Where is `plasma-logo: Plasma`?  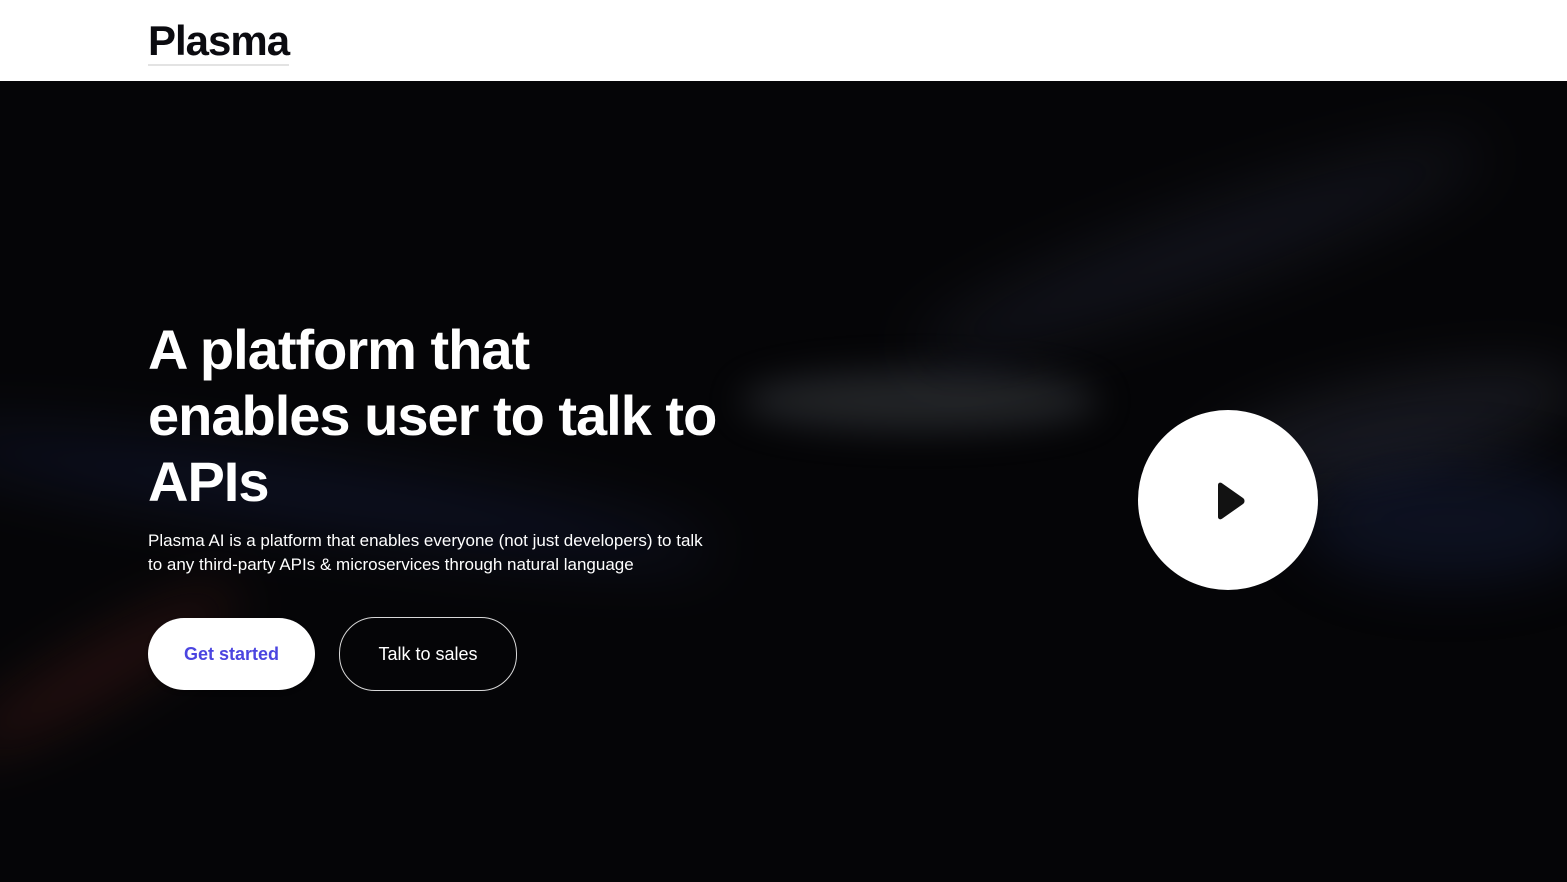
plasma-logo: Plasma is located at coordinates (219, 42).